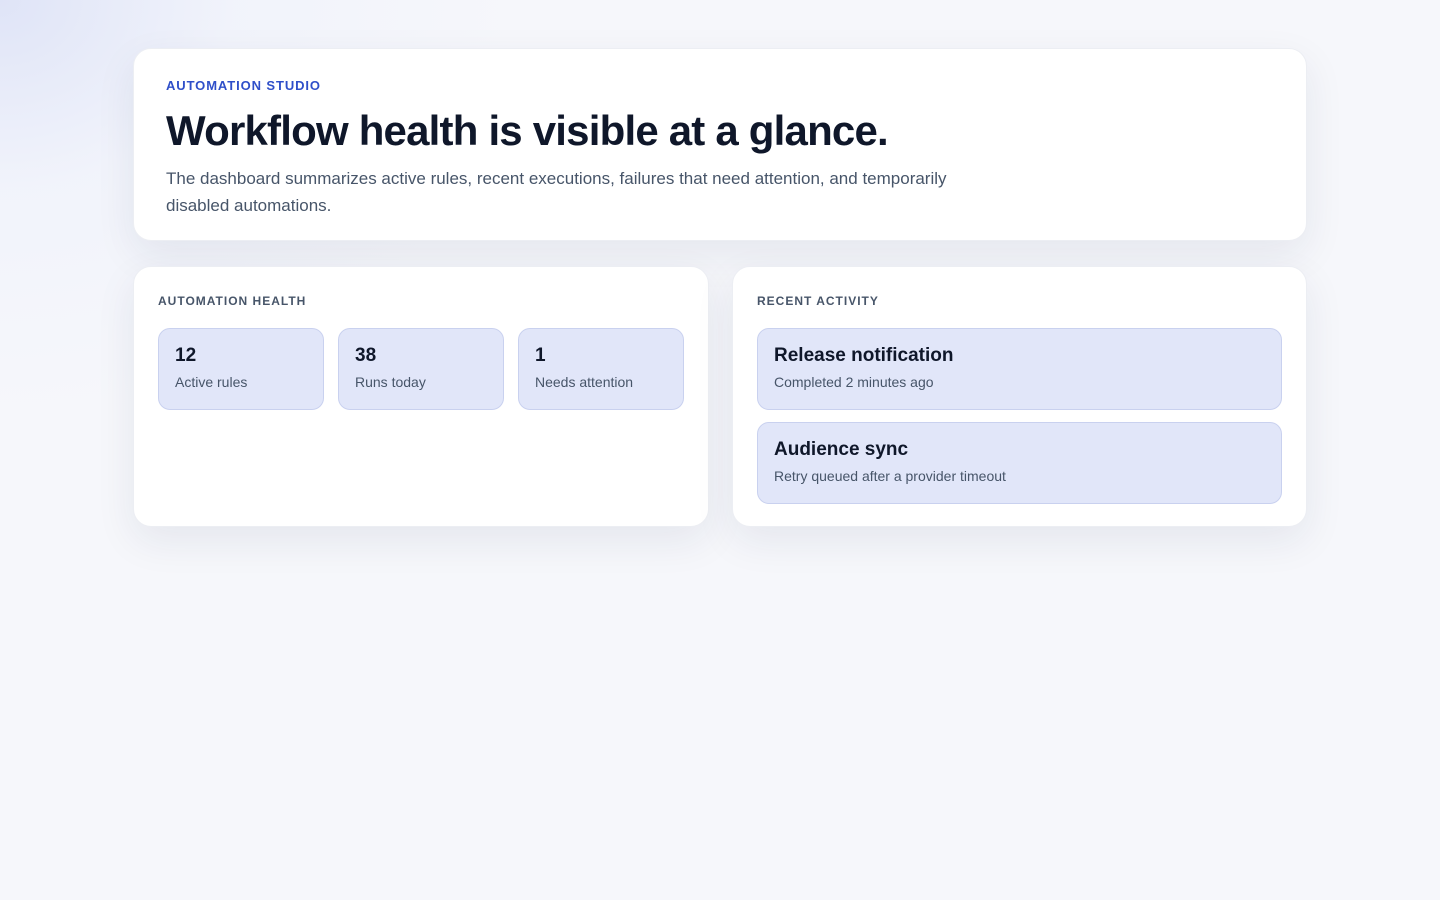  What do you see at coordinates (584, 382) in the screenshot?
I see `stat-label: Needs attention` at bounding box center [584, 382].